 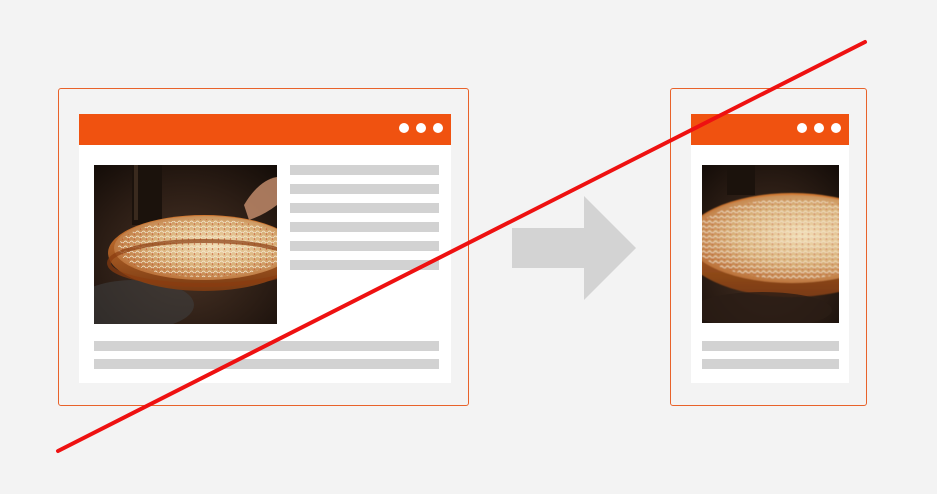 What do you see at coordinates (265, 129) in the screenshot?
I see `desktop-title-bar` at bounding box center [265, 129].